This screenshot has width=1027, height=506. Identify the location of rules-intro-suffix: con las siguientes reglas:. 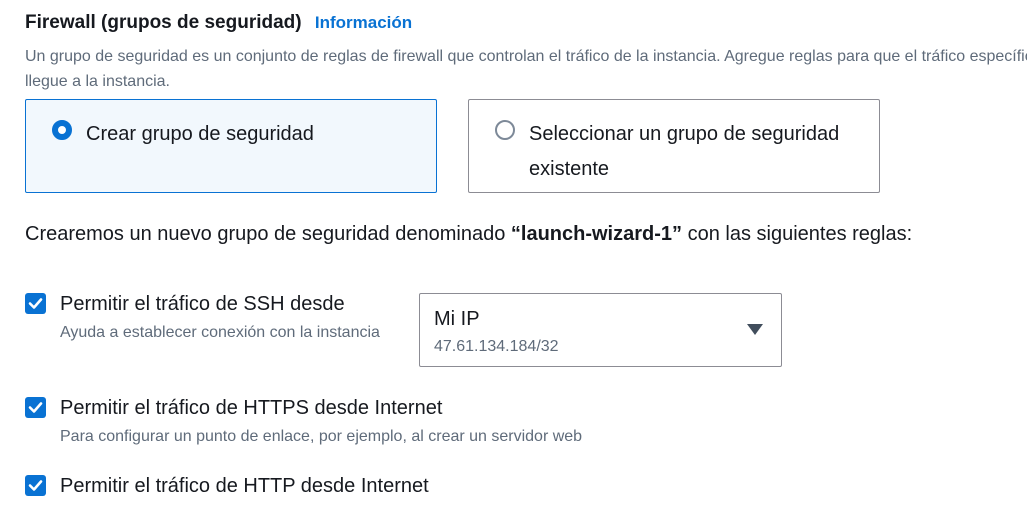
(797, 234).